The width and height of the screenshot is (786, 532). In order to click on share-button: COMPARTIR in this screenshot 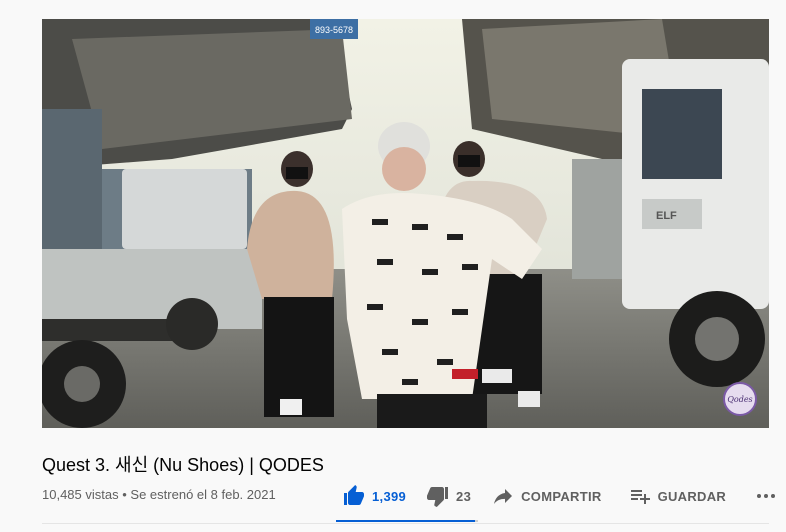, I will do `click(546, 496)`.